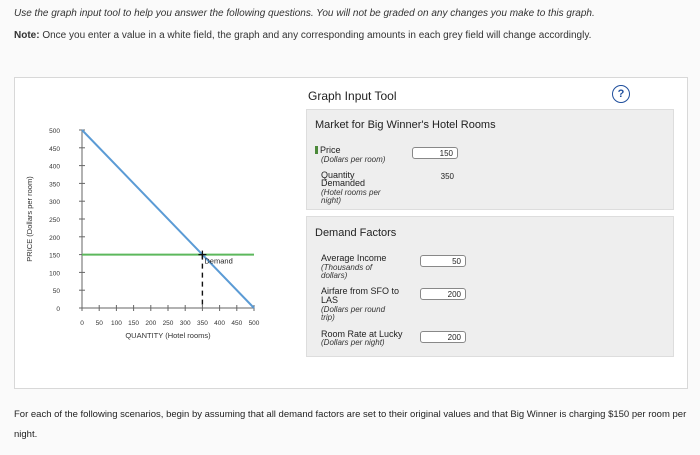 Image resolution: width=700 pixels, height=455 pixels. I want to click on x-tick-label: 50, so click(100, 323).